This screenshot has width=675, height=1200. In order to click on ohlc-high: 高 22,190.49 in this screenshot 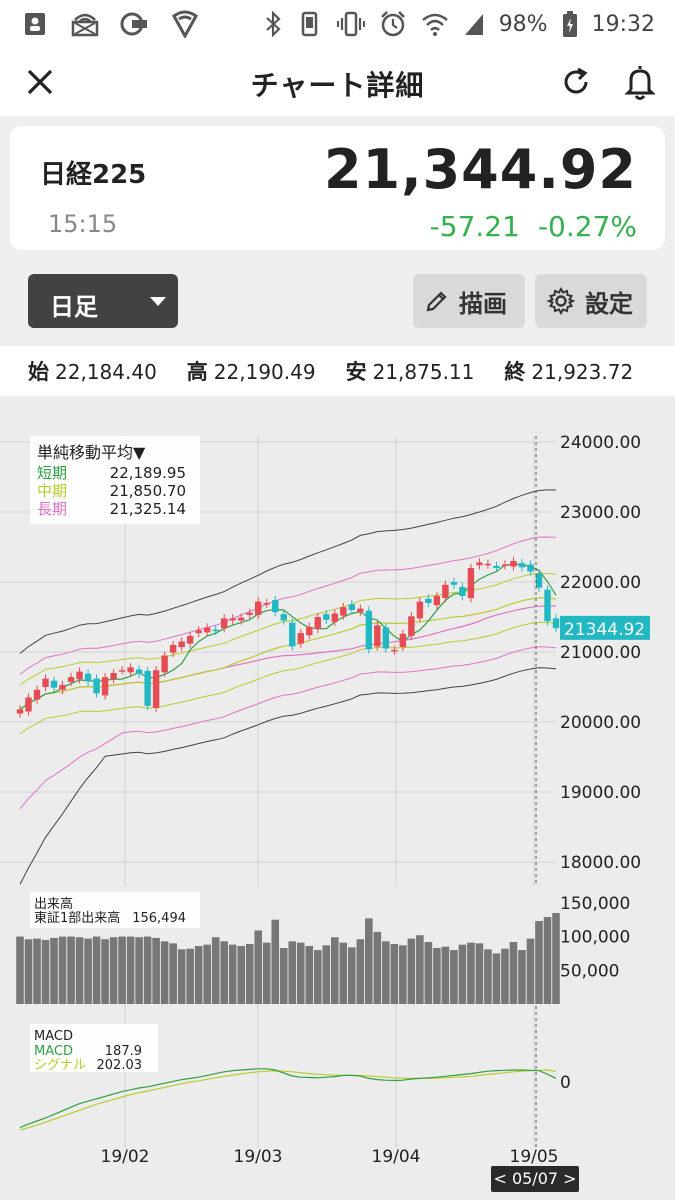, I will do `click(251, 371)`.